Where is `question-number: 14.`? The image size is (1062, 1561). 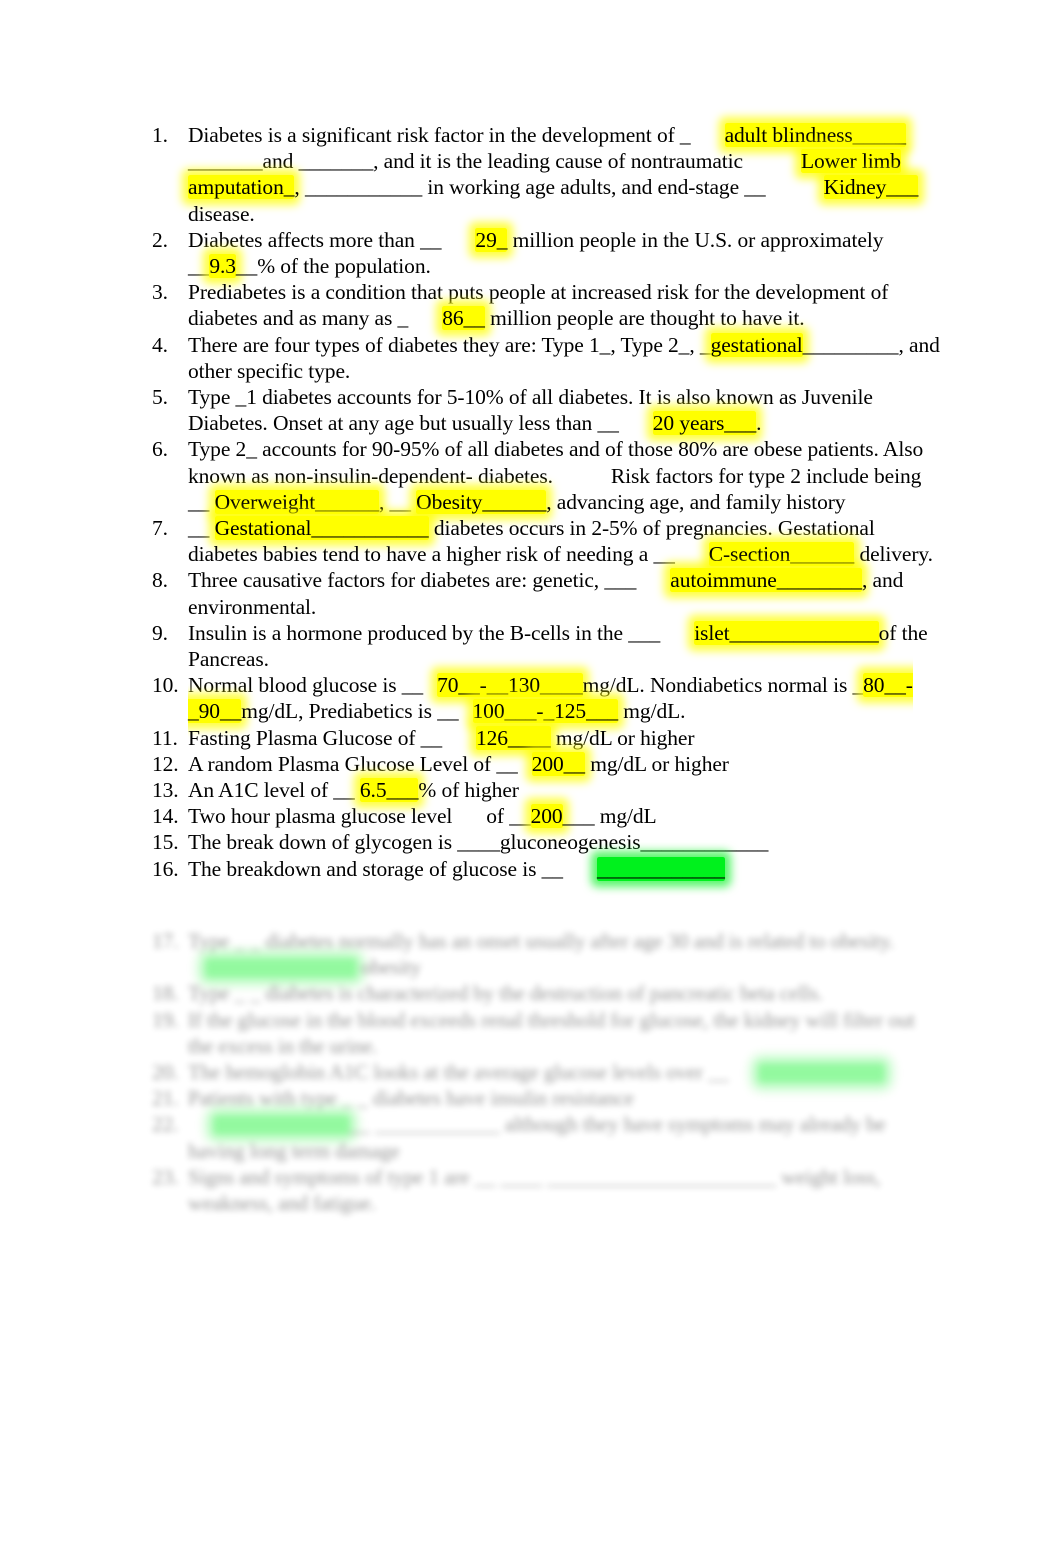 question-number: 14. is located at coordinates (165, 816).